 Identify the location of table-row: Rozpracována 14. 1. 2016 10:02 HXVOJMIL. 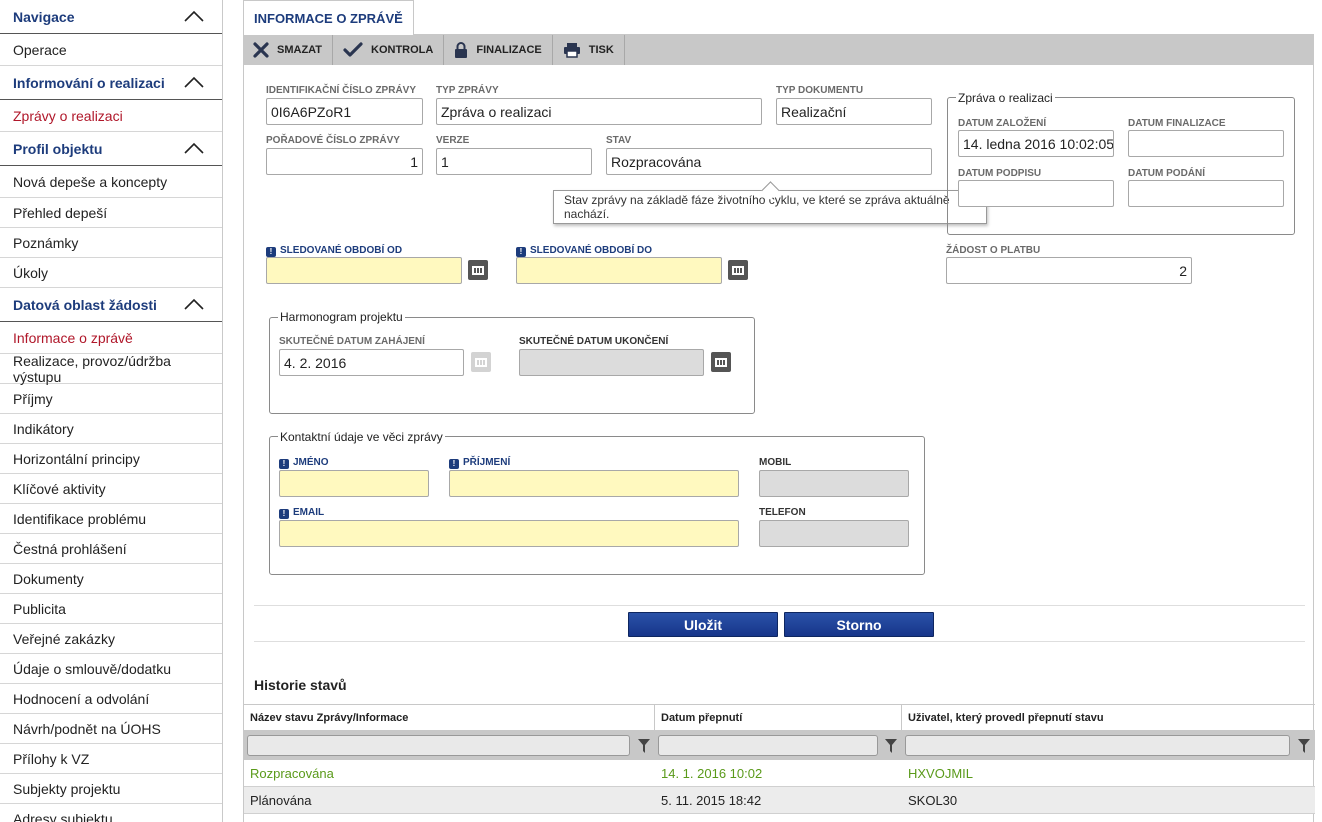
(779, 773).